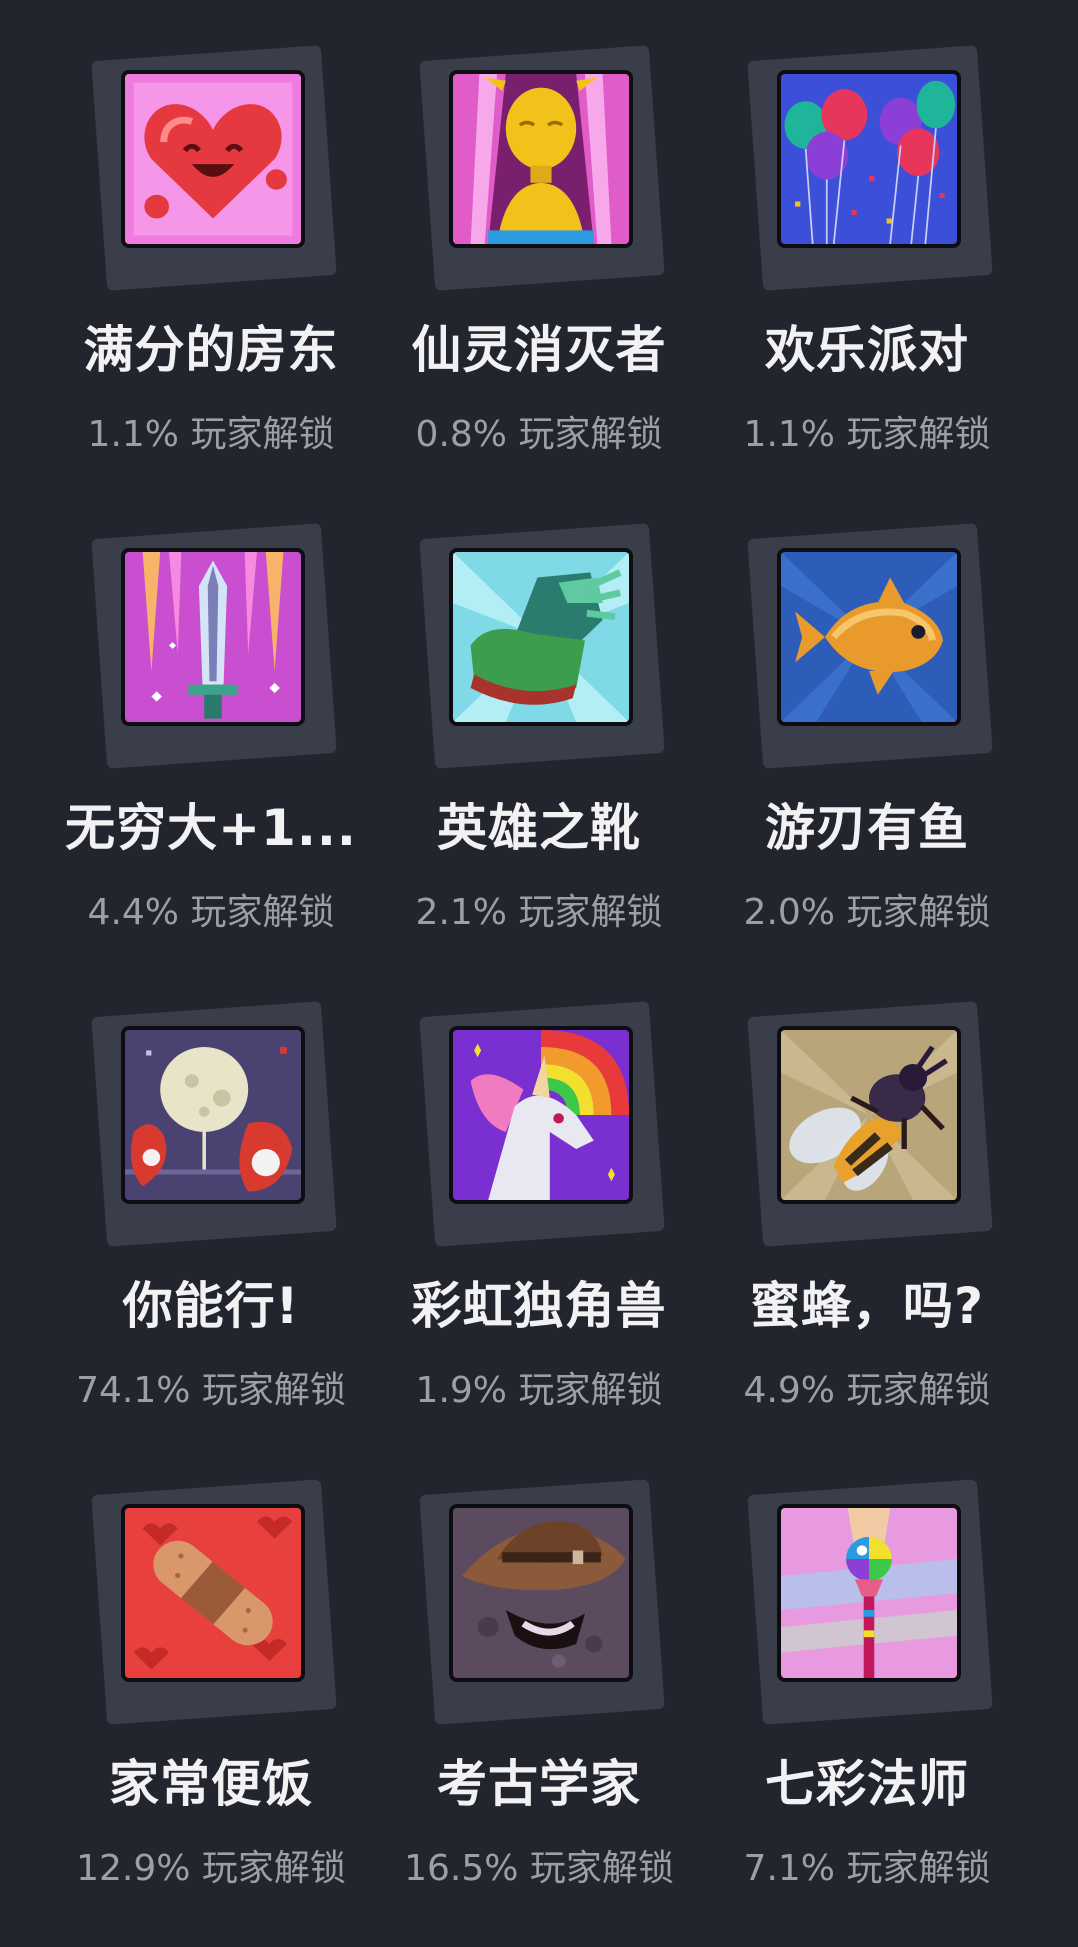 The image size is (1078, 1947). I want to click on unlock-rate: 12.9% 玩家解锁, so click(211, 1868).